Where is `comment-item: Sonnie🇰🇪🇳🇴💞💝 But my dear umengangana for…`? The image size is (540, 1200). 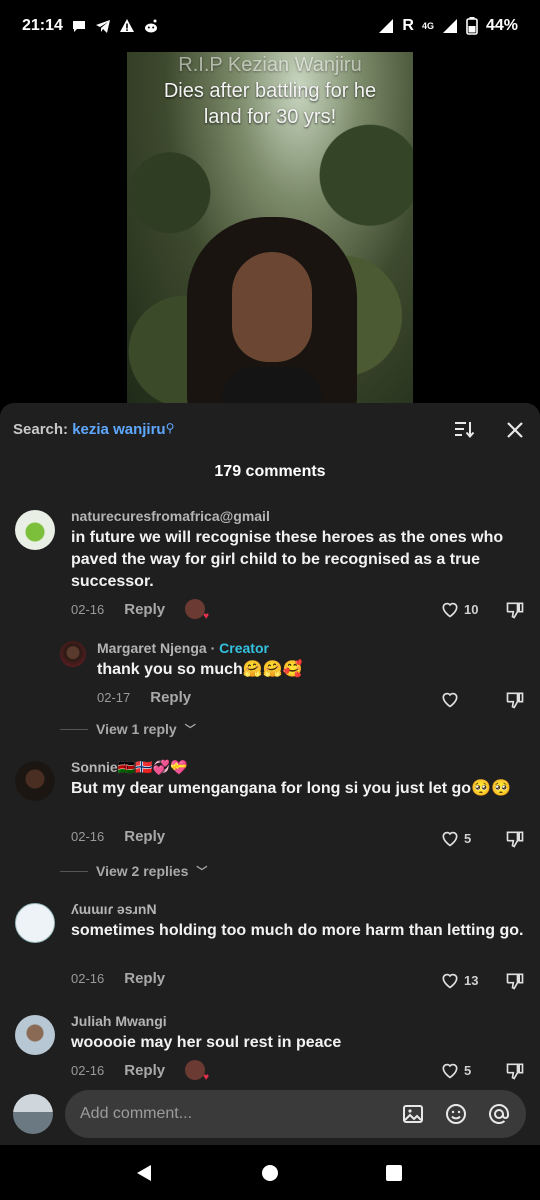
comment-item: Sonnie🇰🇪🇳🇴💞💝 But my dear umengangana for… is located at coordinates (270, 808).